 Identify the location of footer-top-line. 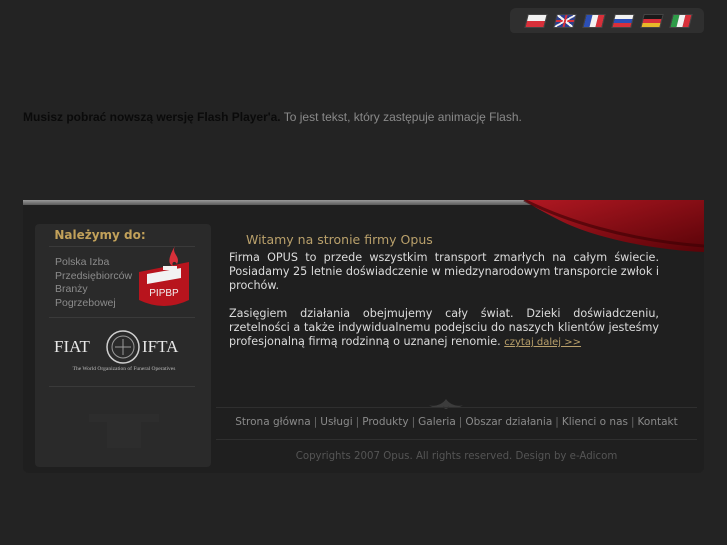
(456, 407).